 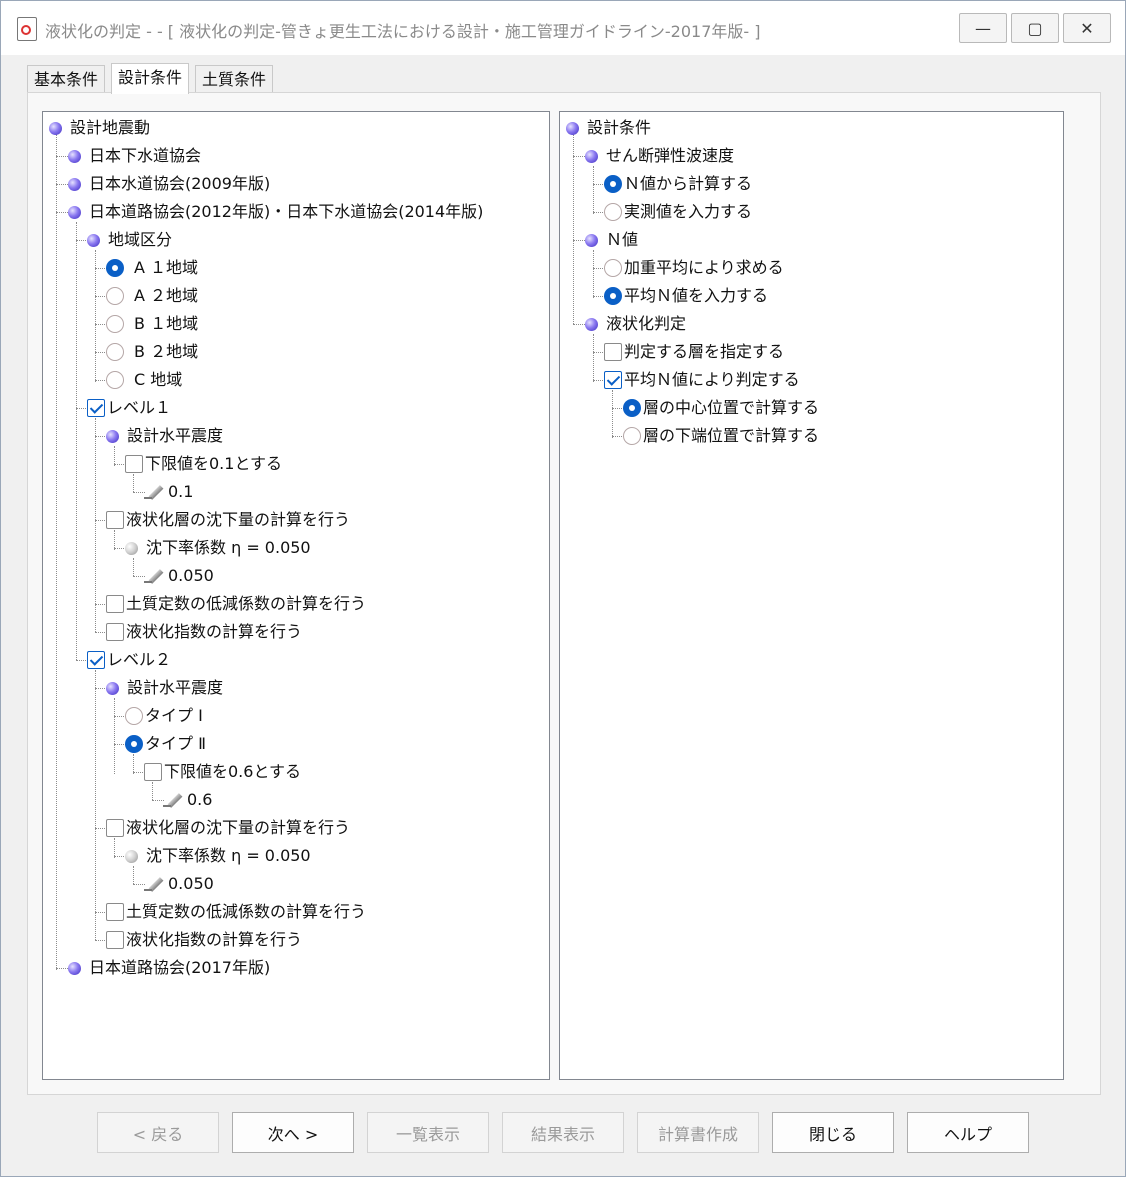 What do you see at coordinates (228, 828) in the screenshot?
I see `checkbox-level2-settlement: 液状化層の沈下量の計算を行う` at bounding box center [228, 828].